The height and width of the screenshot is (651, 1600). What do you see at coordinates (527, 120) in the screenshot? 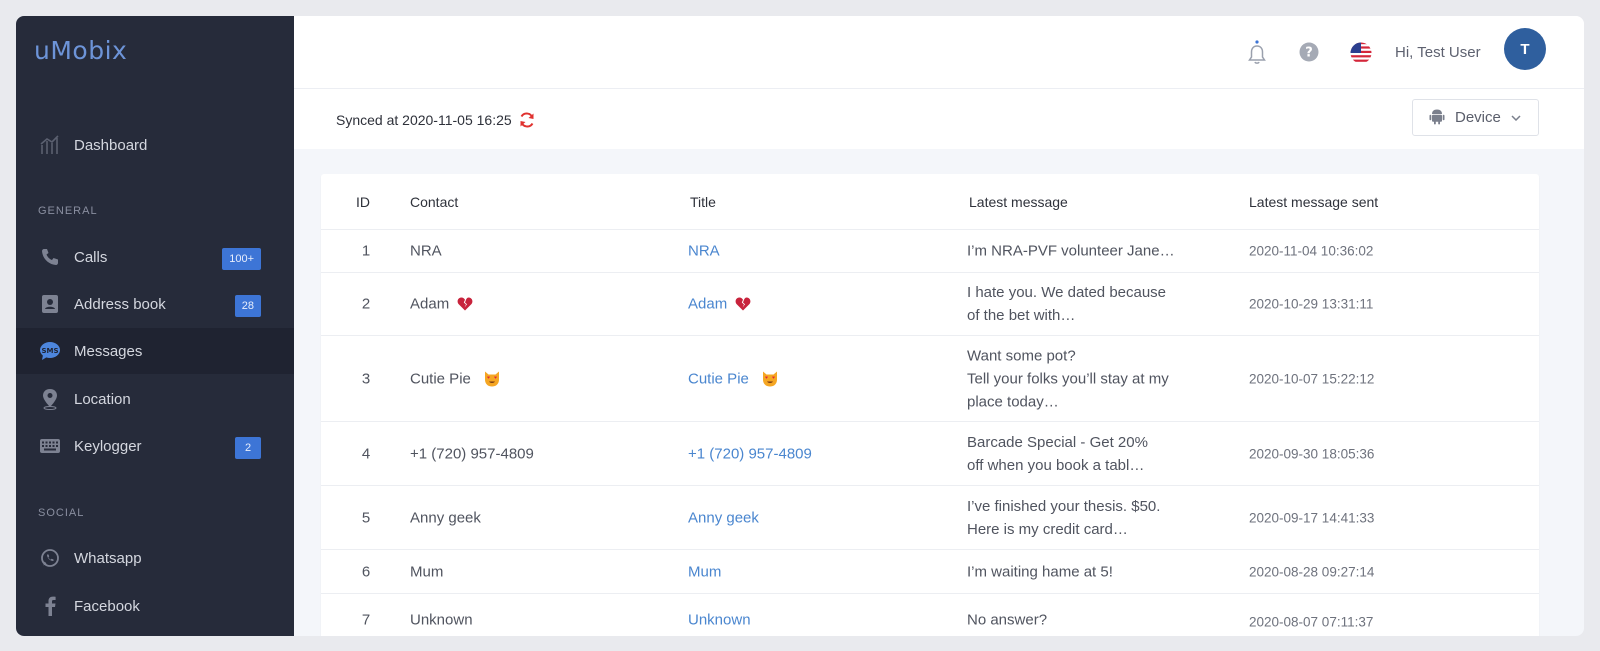
I see `refresh-icon` at bounding box center [527, 120].